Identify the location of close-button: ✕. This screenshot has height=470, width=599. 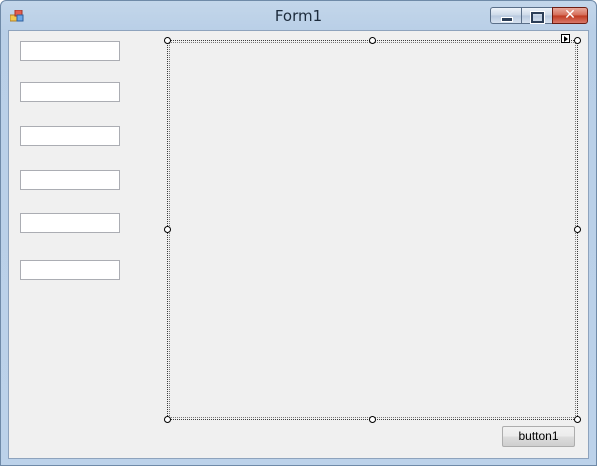
(570, 15).